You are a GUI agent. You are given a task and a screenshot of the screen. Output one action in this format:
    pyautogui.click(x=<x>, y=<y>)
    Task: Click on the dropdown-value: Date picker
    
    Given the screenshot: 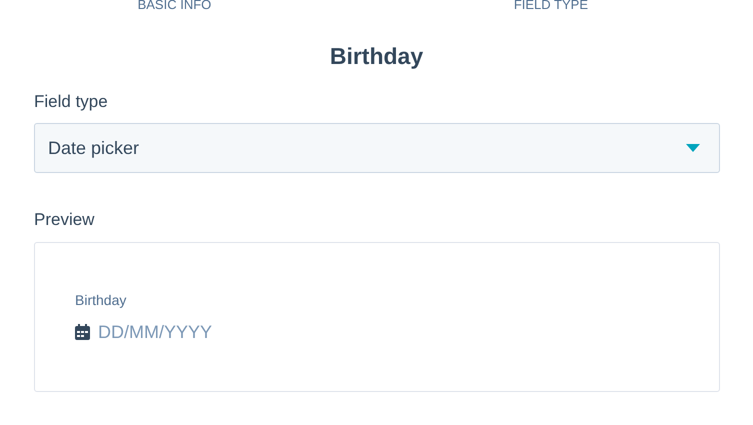 What is the action you would take?
    pyautogui.click(x=94, y=148)
    